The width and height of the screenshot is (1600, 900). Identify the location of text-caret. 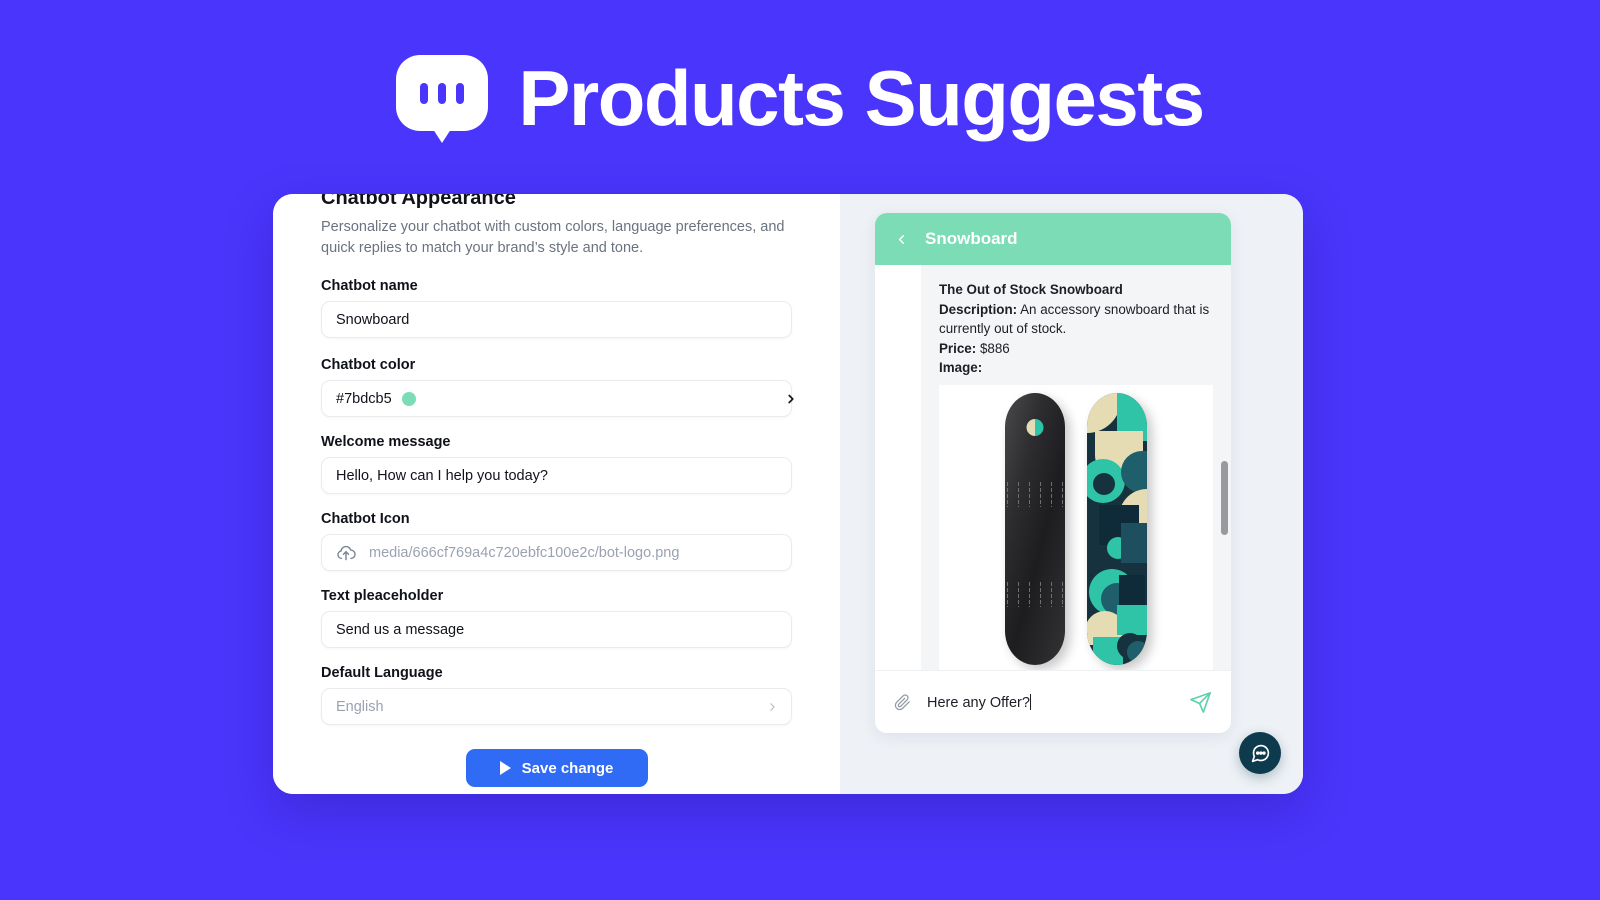
(1030, 701).